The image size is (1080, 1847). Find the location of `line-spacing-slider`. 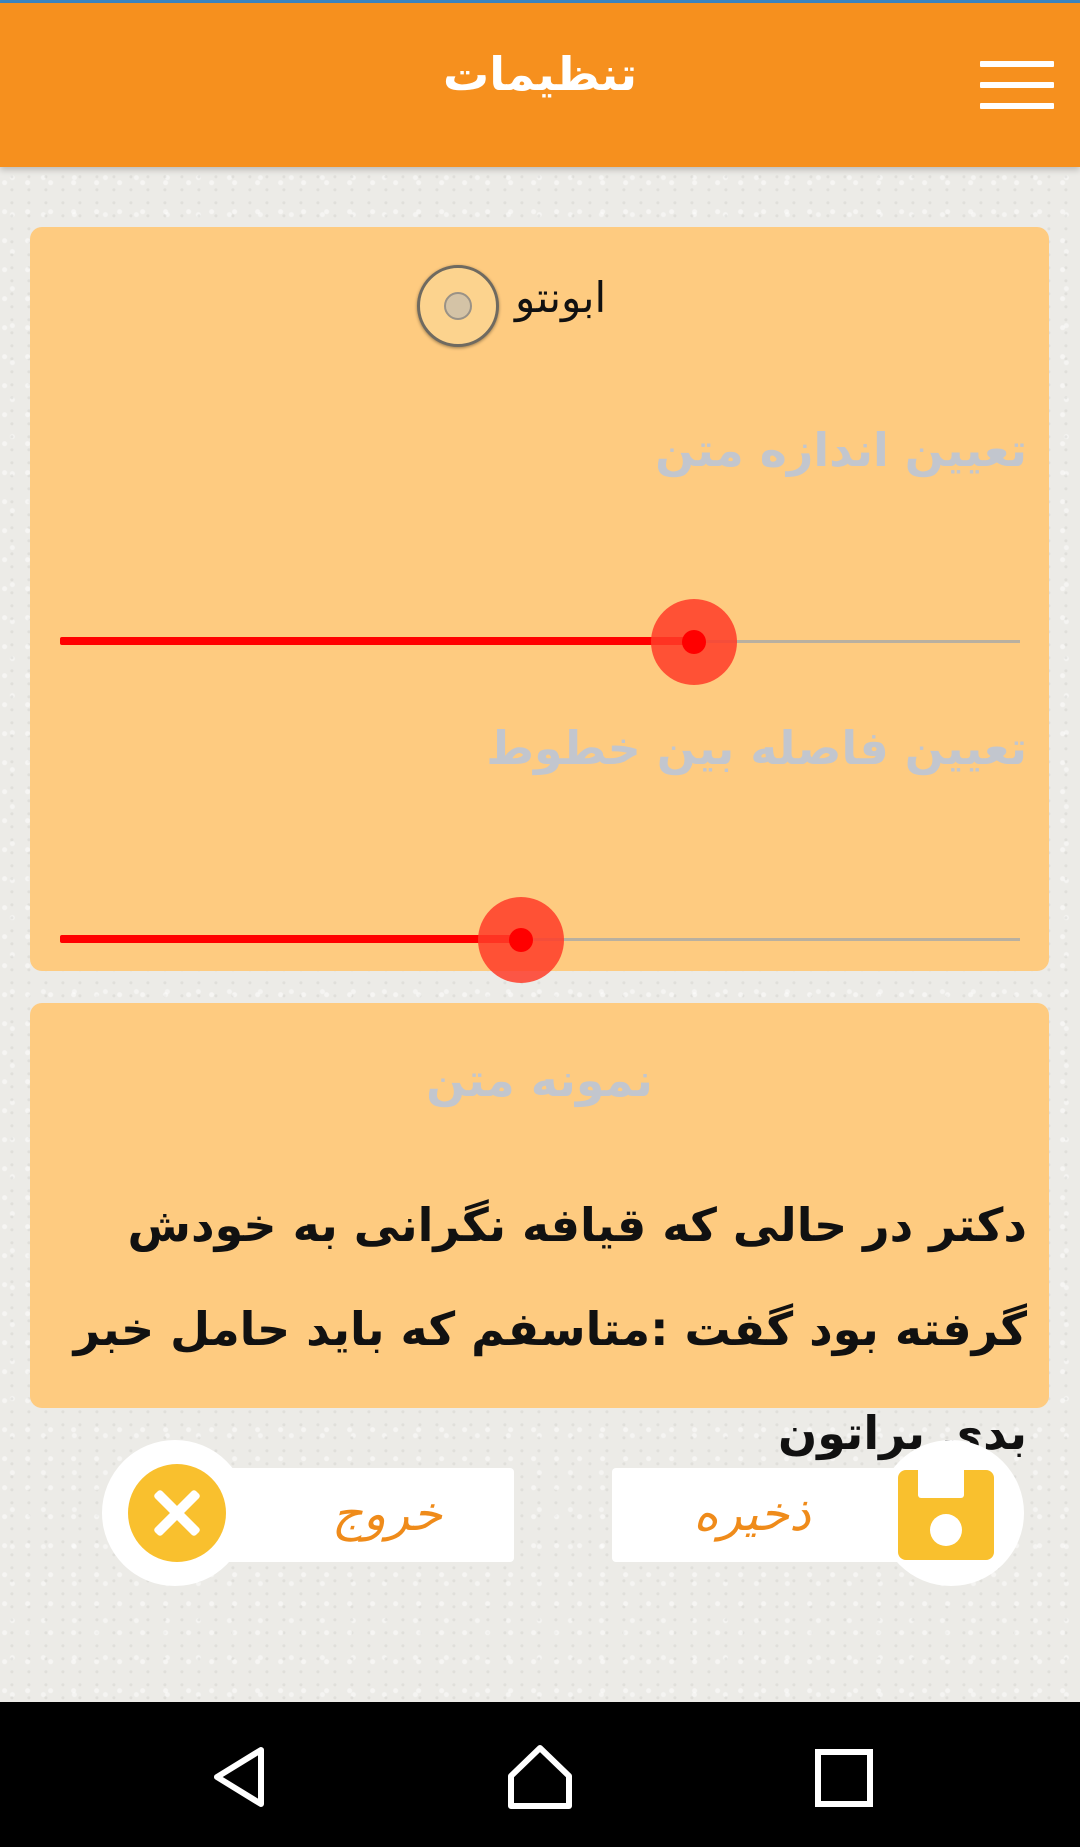

line-spacing-slider is located at coordinates (555, 940).